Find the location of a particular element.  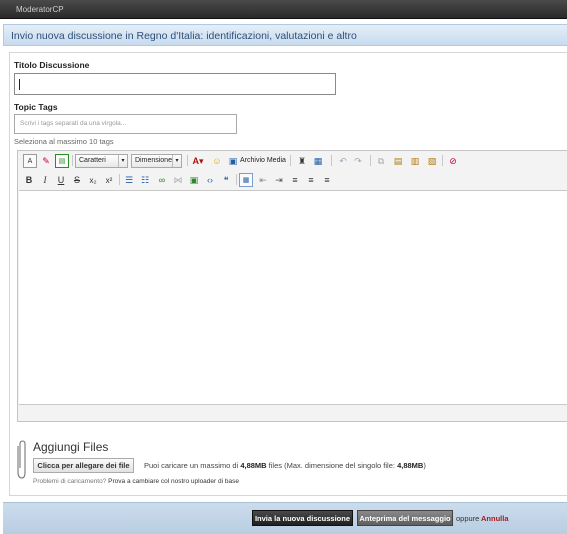

editor-toolbar-bottom: B I U S x₂ x² ☰ ☷ ∞ ⋈ ▣ ‹› ❝ ▦ ⇤ ⇥ ≡ ≡ ≡ is located at coordinates (292, 180).